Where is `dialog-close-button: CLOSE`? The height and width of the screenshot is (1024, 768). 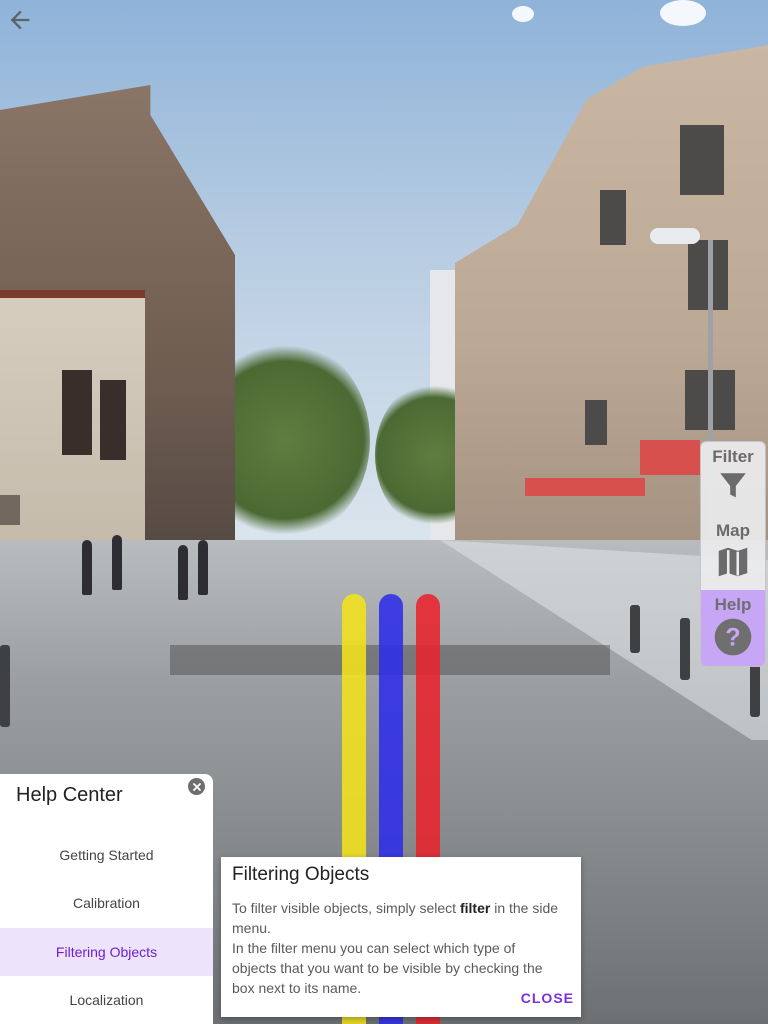
dialog-close-button: CLOSE is located at coordinates (547, 998).